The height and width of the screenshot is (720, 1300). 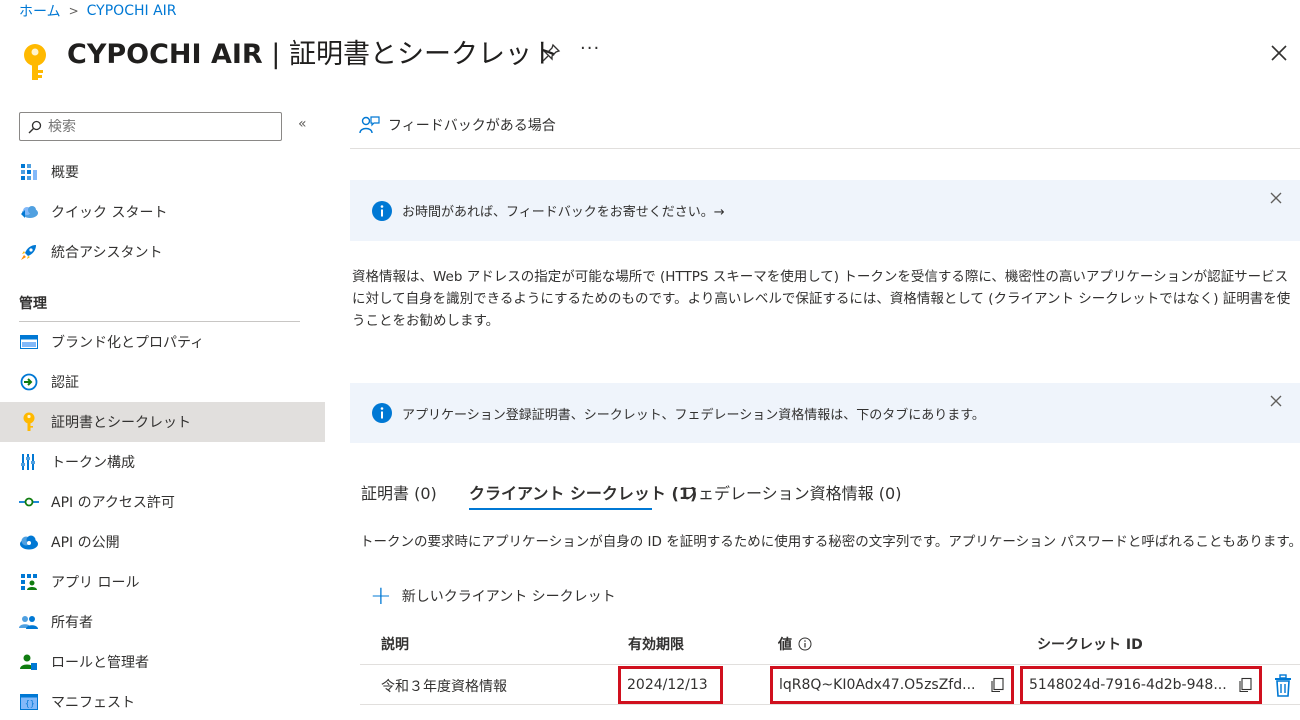 What do you see at coordinates (29, 502) in the screenshot?
I see `api-permissions-icon` at bounding box center [29, 502].